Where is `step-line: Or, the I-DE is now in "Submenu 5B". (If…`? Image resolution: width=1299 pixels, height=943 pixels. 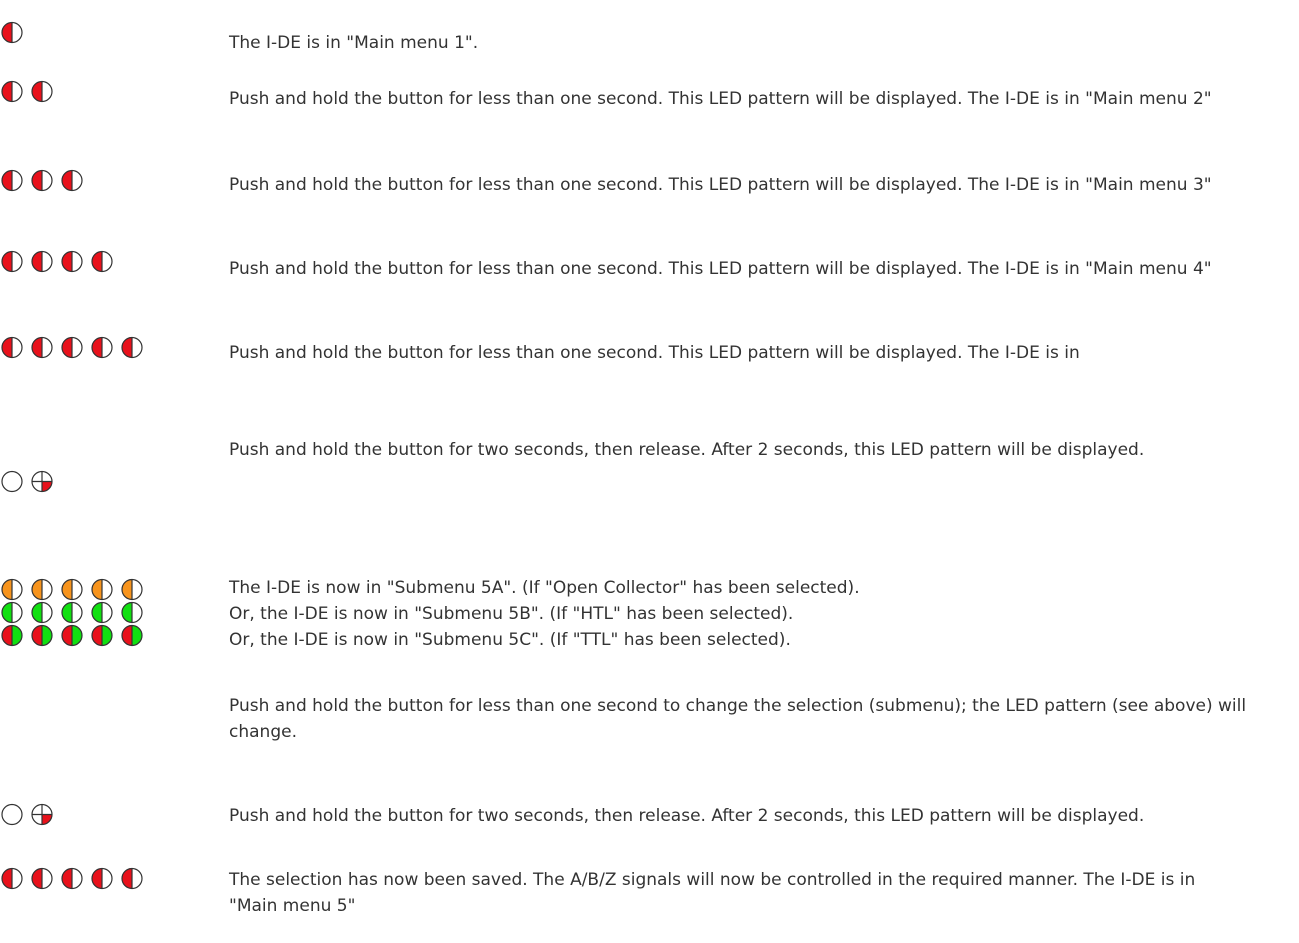
step-line: Or, the I-DE is now in "Submenu 5B". (If… is located at coordinates (511, 614).